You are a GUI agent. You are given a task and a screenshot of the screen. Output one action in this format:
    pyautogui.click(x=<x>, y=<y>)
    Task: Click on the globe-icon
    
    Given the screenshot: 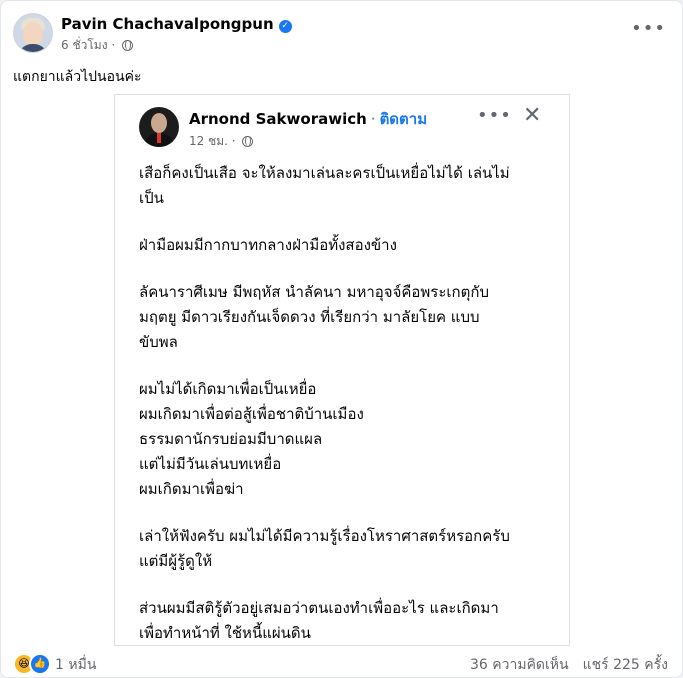 What is the action you would take?
    pyautogui.click(x=128, y=45)
    